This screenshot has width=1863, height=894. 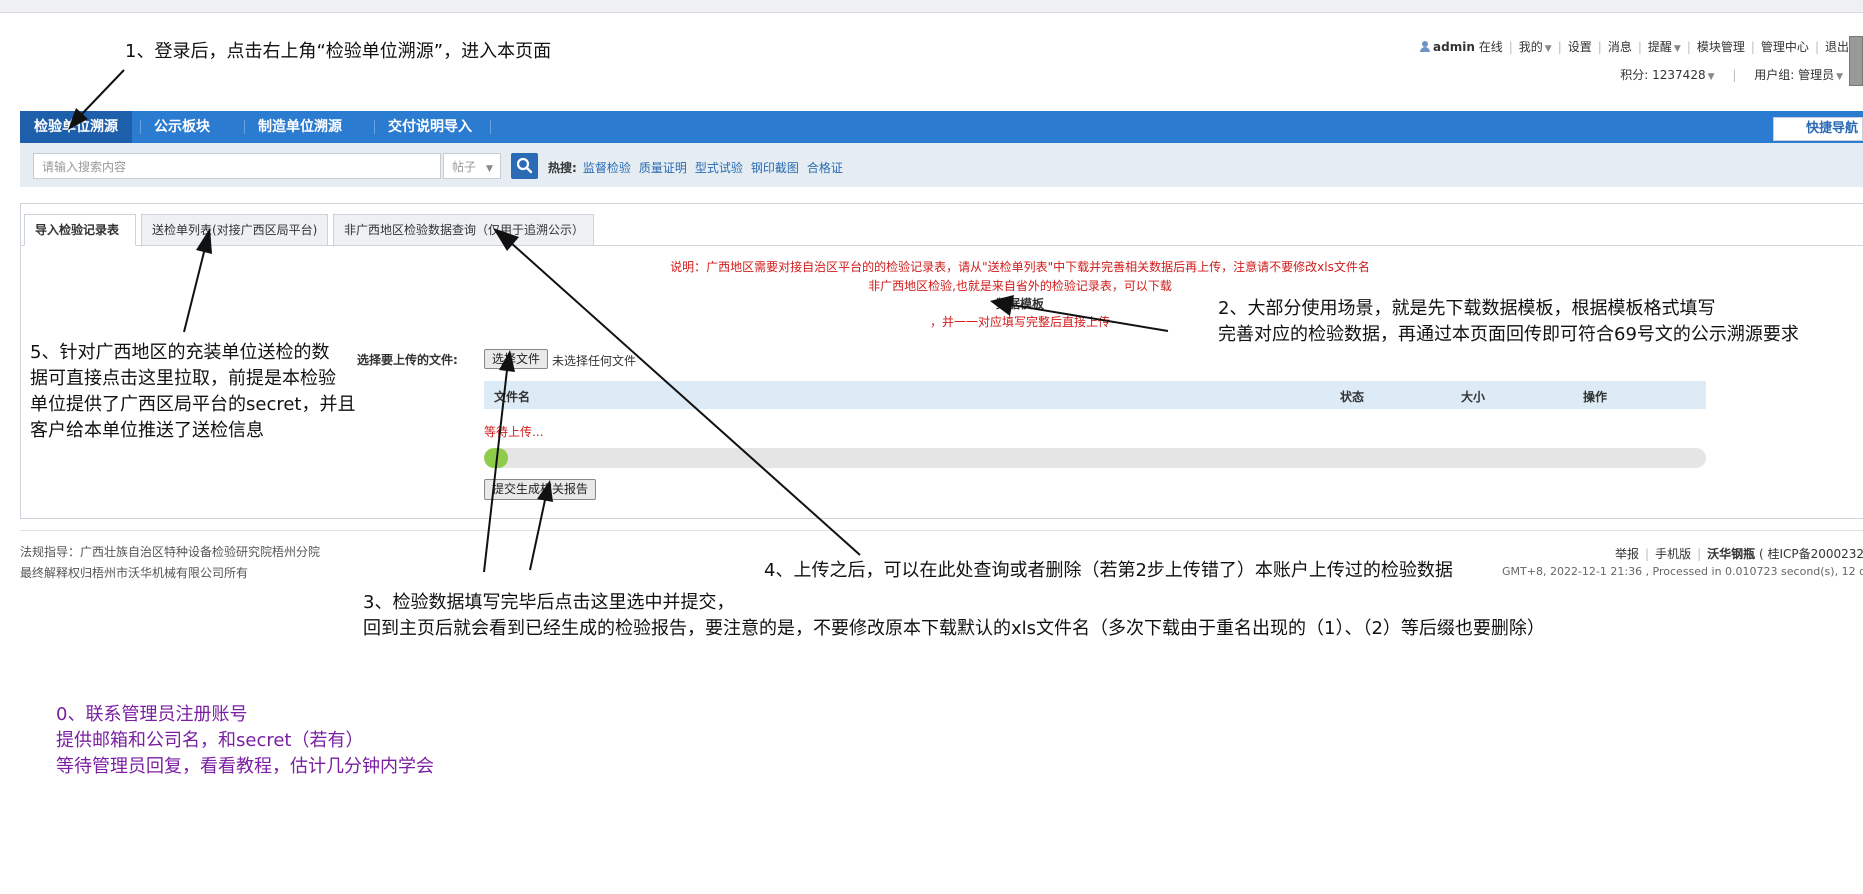 I want to click on quick-nav-button: 快捷导航, so click(x=1818, y=129).